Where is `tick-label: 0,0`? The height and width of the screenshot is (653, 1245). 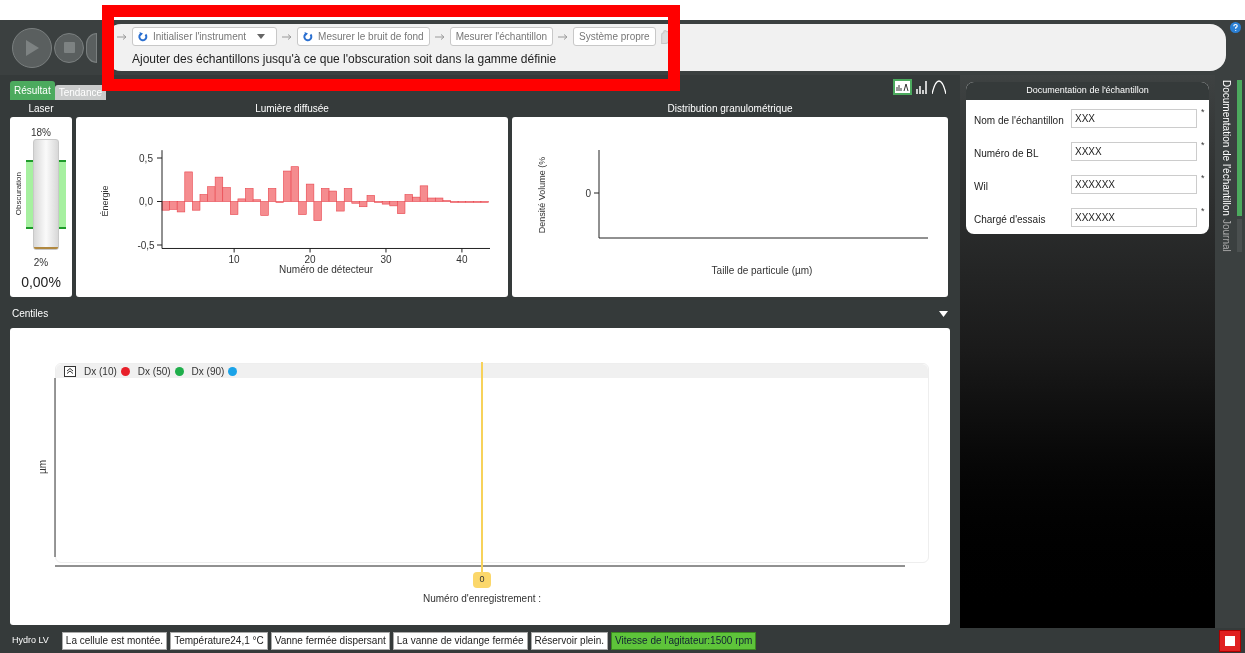 tick-label: 0,0 is located at coordinates (146, 201).